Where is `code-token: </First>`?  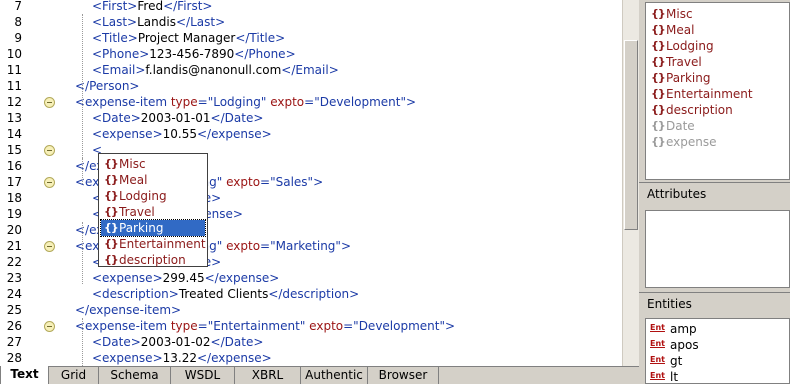
code-token: </First> is located at coordinates (188, 6).